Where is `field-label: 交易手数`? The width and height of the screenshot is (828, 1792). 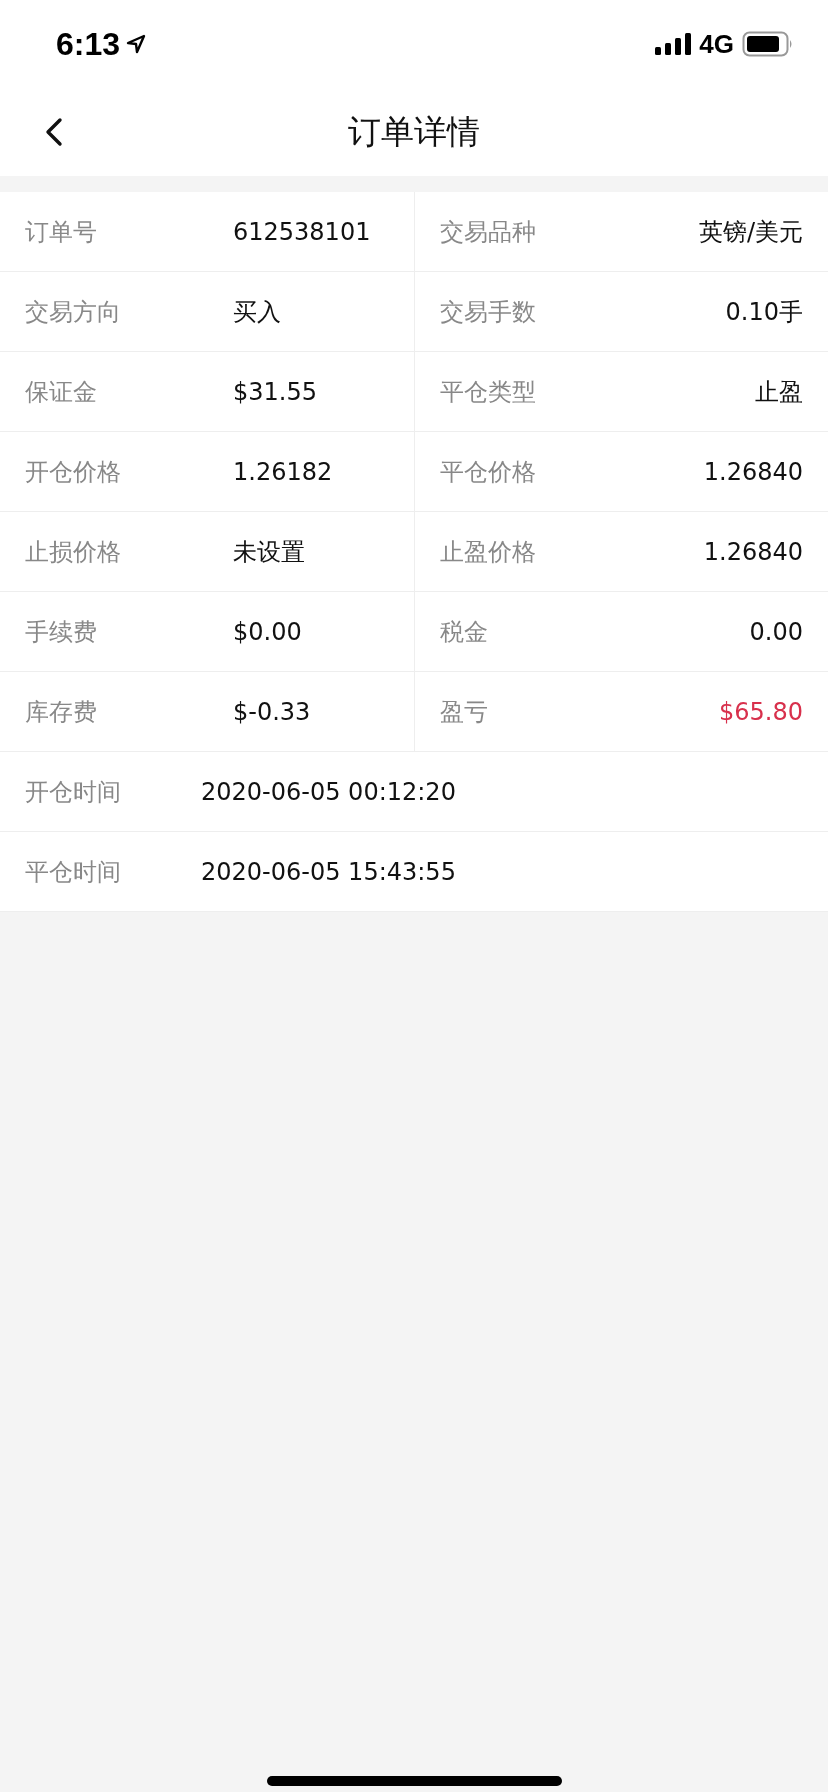 field-label: 交易手数 is located at coordinates (488, 312).